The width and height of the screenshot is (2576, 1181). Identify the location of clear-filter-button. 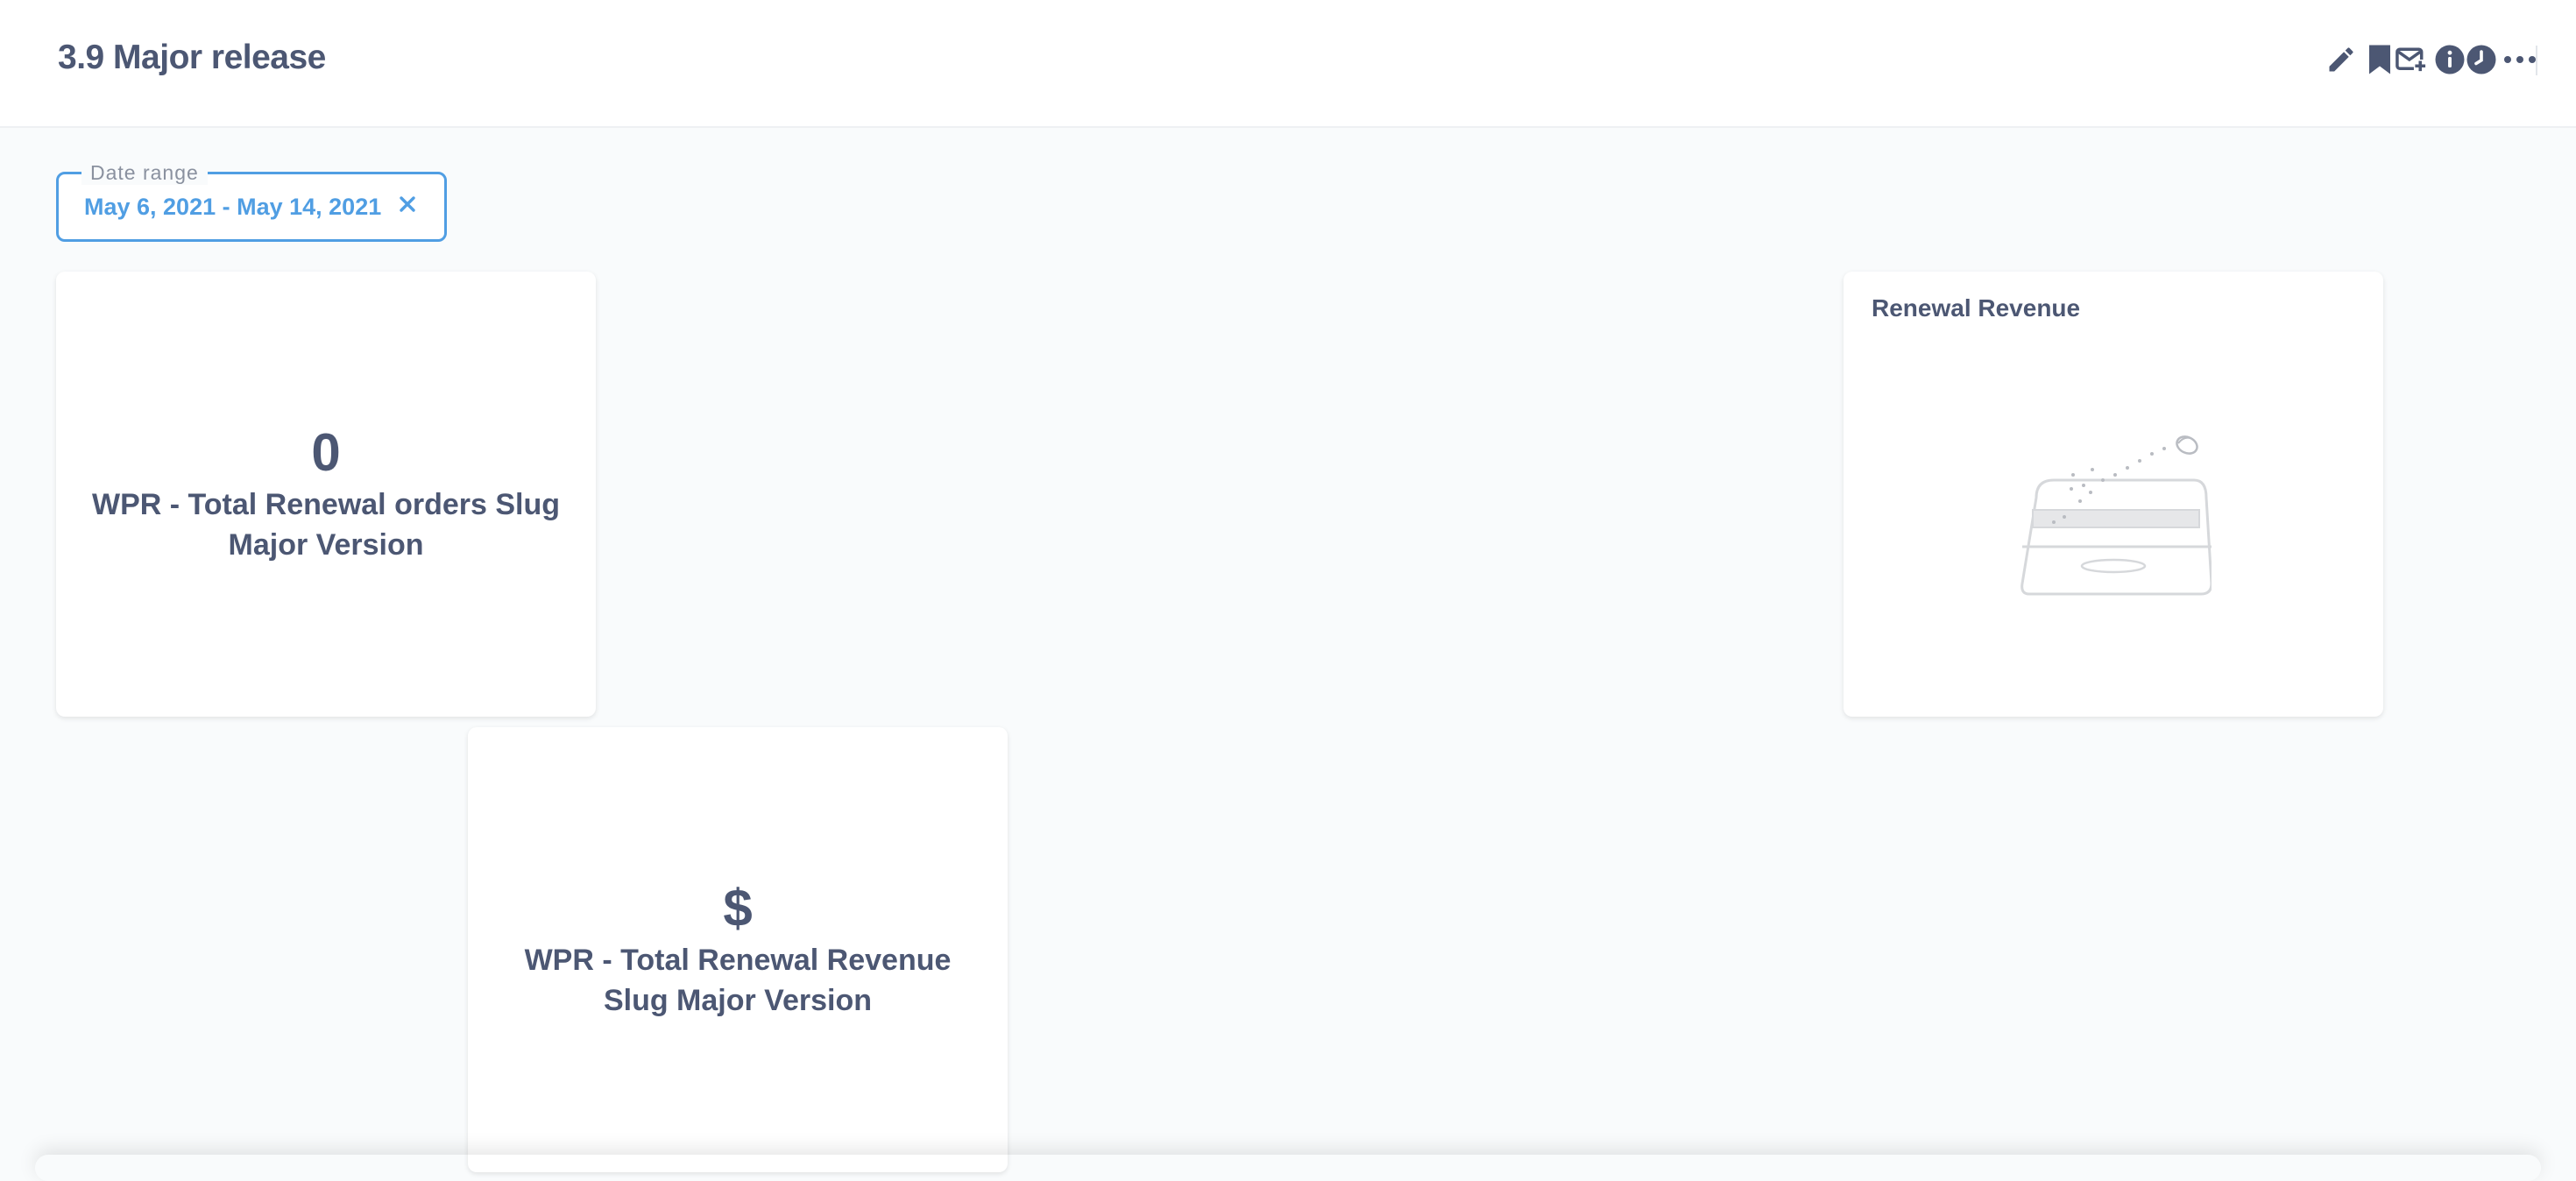
(407, 206).